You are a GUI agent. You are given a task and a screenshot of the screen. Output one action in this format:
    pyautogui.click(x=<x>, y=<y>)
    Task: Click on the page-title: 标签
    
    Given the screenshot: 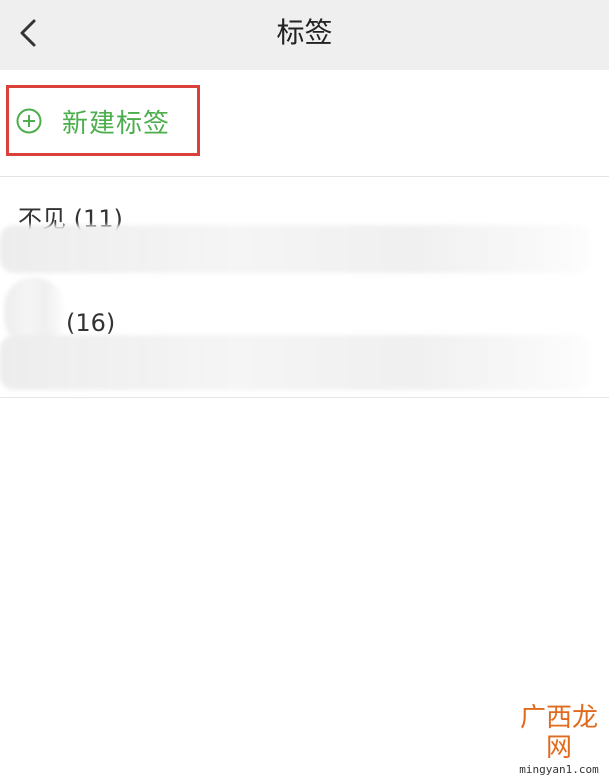 What is the action you would take?
    pyautogui.click(x=304, y=32)
    